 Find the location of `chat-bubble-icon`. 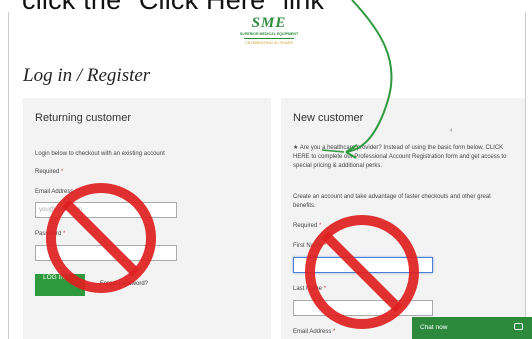

chat-bubble-icon is located at coordinates (518, 326).